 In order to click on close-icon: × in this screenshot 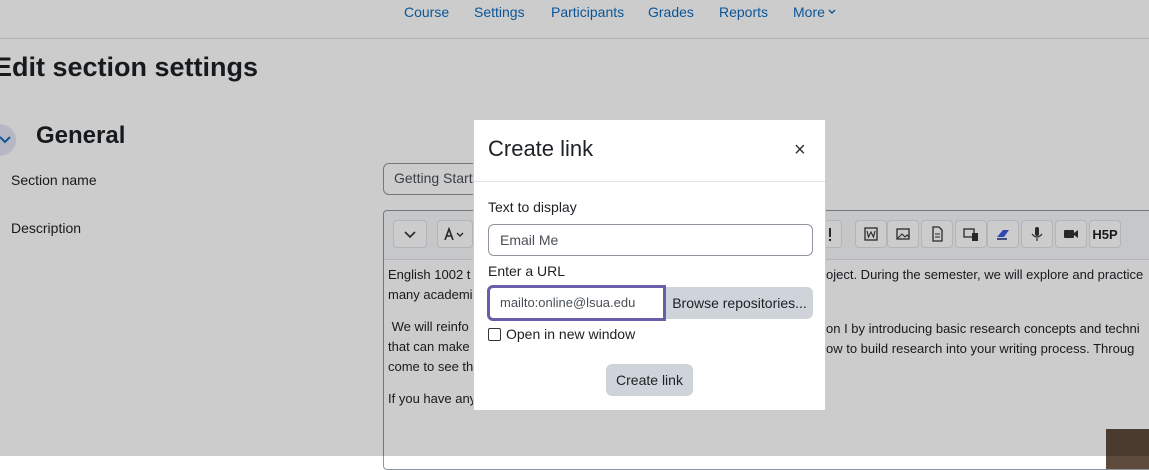, I will do `click(800, 150)`.